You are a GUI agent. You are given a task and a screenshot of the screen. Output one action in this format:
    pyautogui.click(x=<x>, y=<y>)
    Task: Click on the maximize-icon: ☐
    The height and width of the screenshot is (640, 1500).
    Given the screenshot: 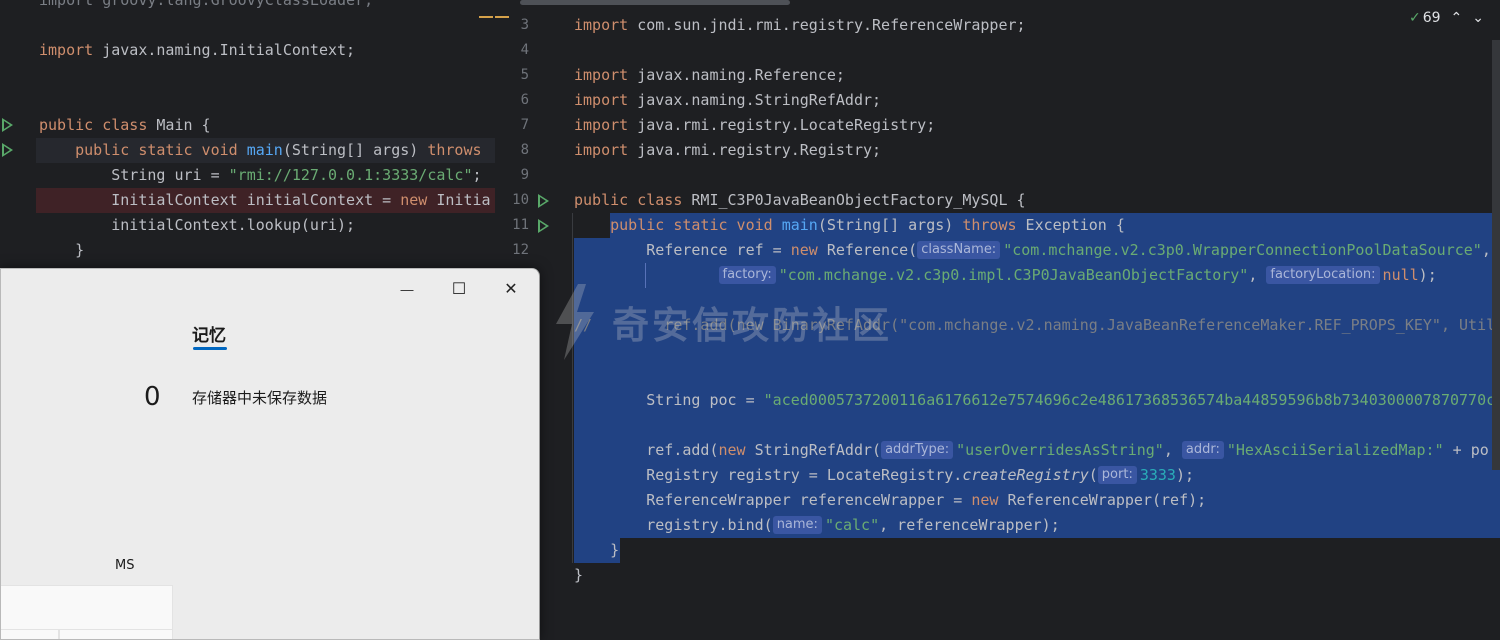 What is the action you would take?
    pyautogui.click(x=459, y=289)
    